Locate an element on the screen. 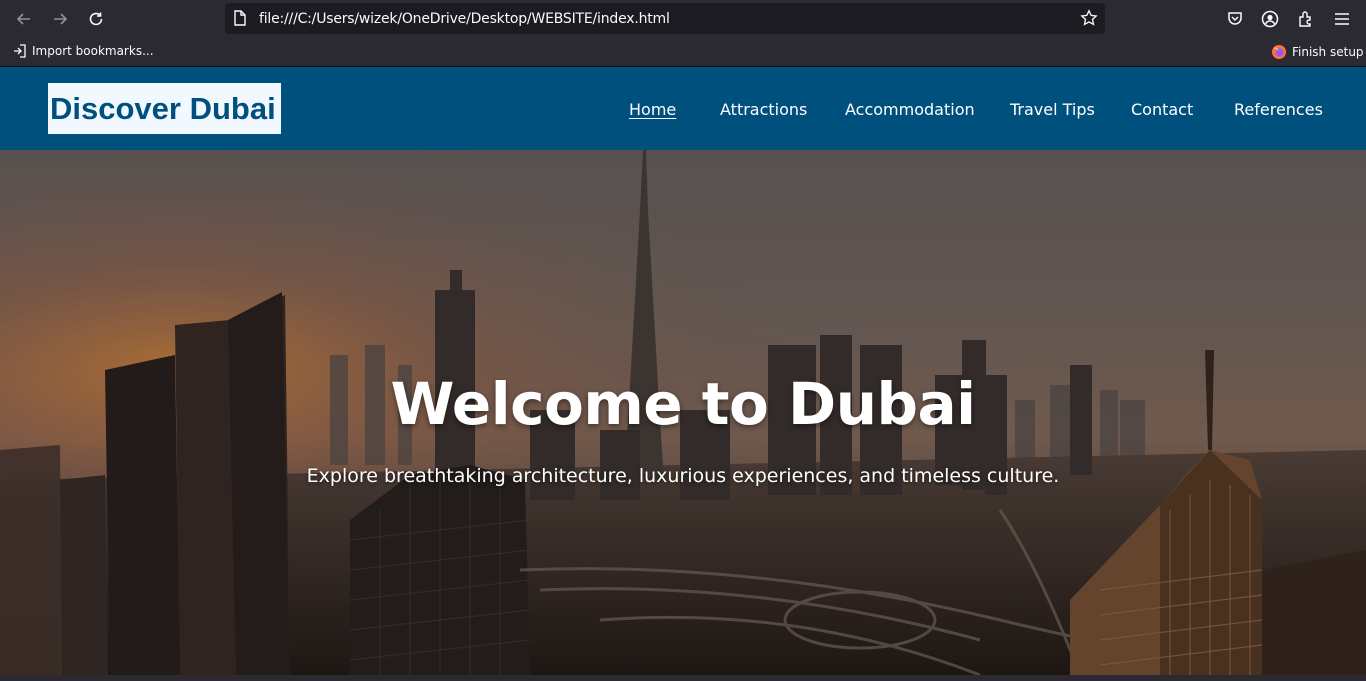 Image resolution: width=1366 pixels, height=681 pixels. finish-setup-label: Finish setup is located at coordinates (1328, 52).